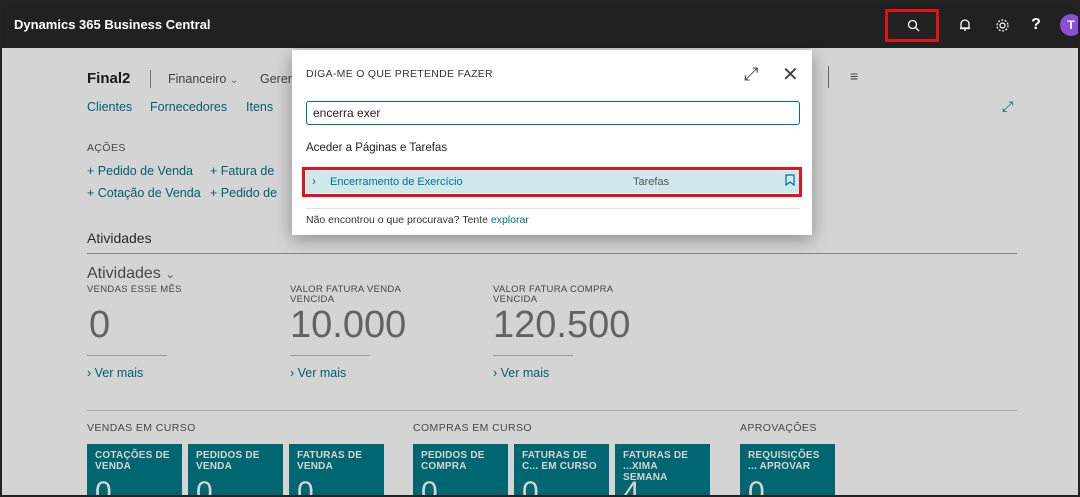 The width and height of the screenshot is (1080, 497). I want to click on kpi-label: VENDAS ESSE MÊS, so click(134, 289).